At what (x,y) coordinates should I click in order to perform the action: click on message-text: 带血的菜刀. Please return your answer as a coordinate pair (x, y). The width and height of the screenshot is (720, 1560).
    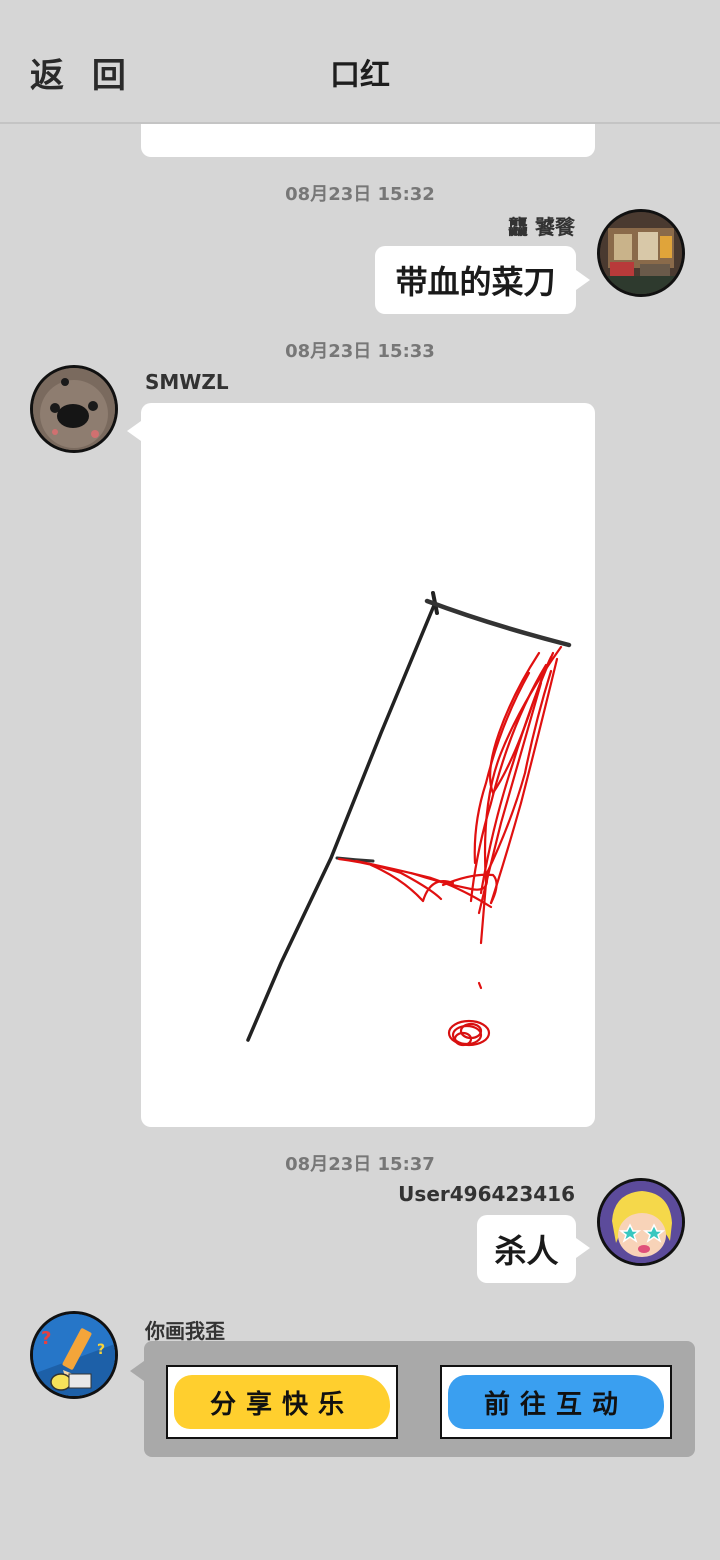
    Looking at the image, I should click on (475, 282).